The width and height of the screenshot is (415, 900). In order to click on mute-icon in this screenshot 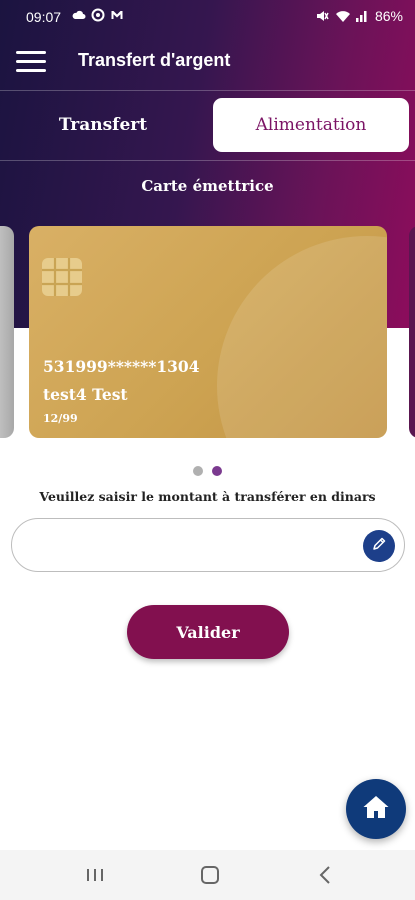, I will do `click(322, 16)`.